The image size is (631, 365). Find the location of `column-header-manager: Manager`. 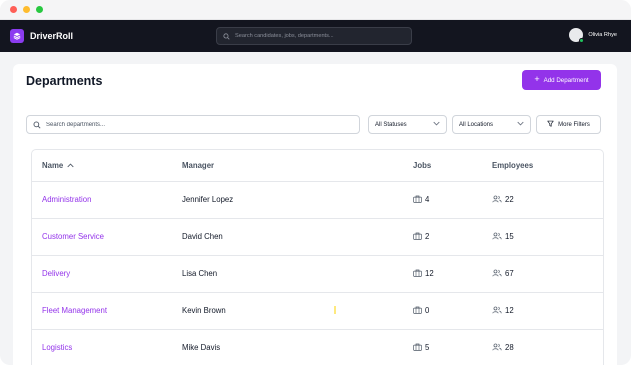

column-header-manager: Manager is located at coordinates (297, 165).